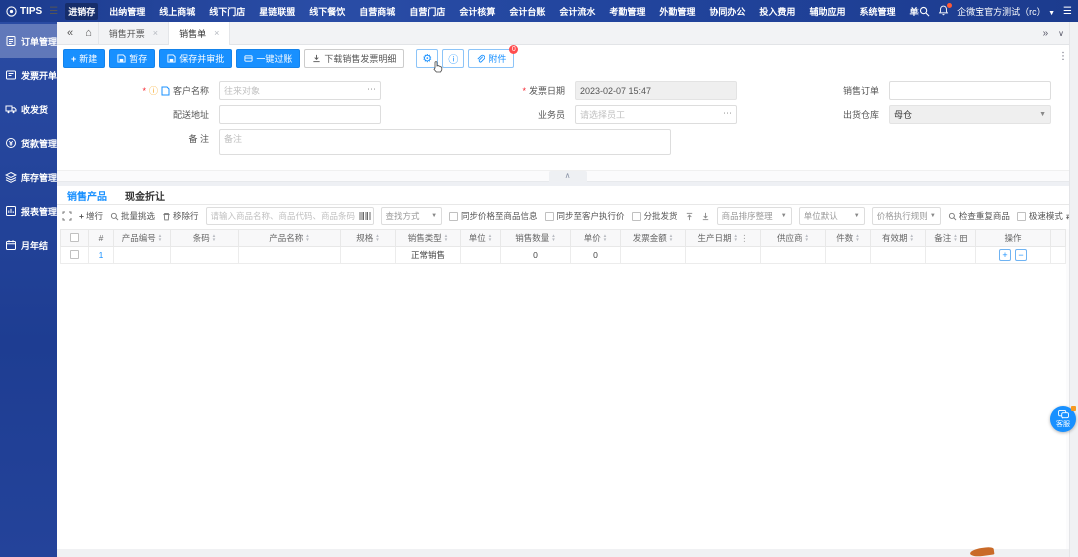 The width and height of the screenshot is (1078, 557). What do you see at coordinates (445, 142) in the screenshot?
I see `remark-textarea` at bounding box center [445, 142].